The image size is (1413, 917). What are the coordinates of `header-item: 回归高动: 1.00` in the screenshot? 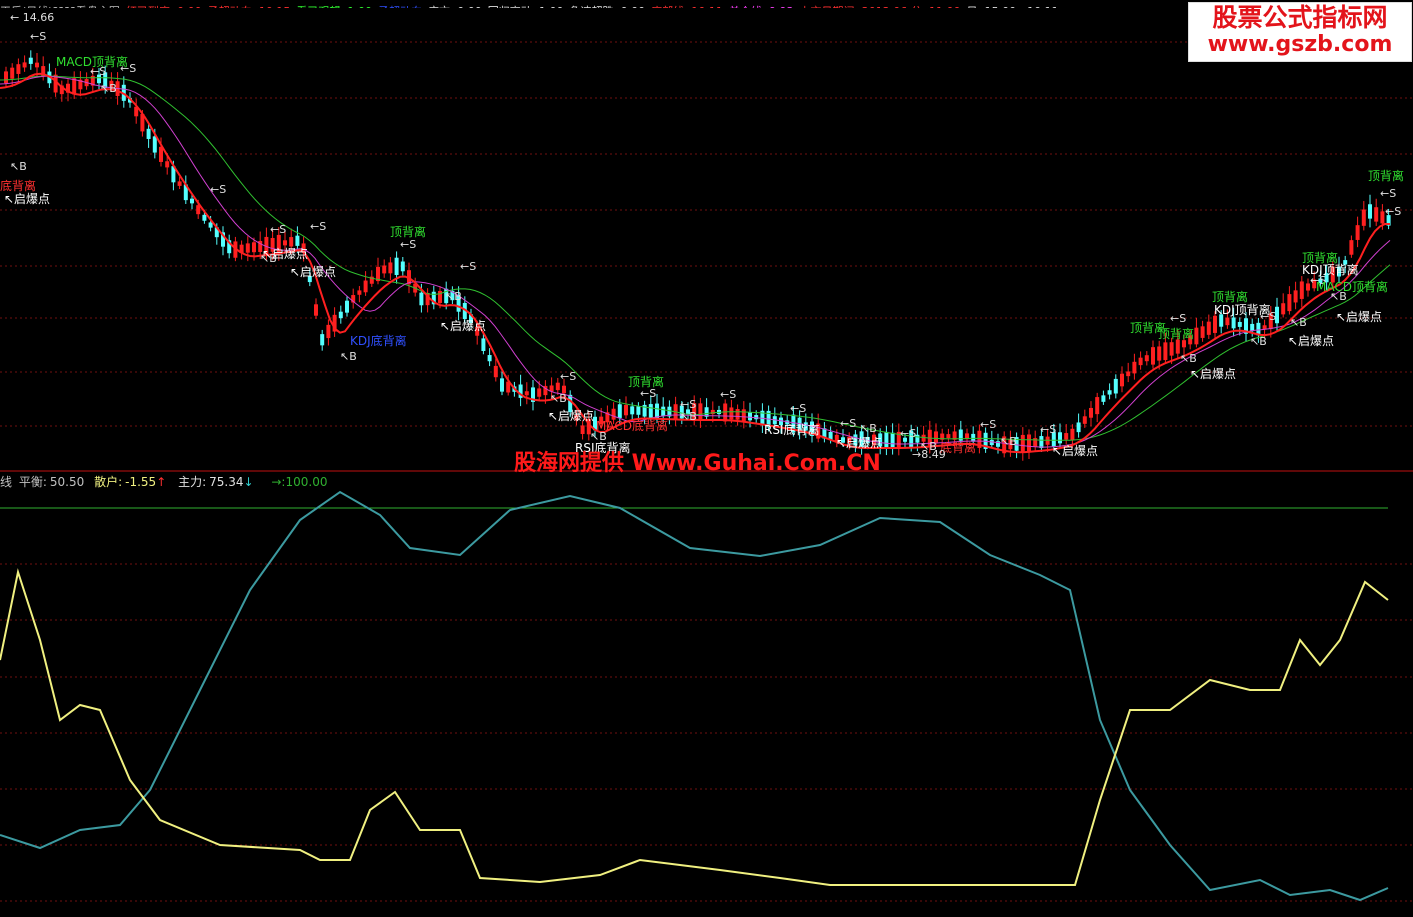 It's located at (526, 6).